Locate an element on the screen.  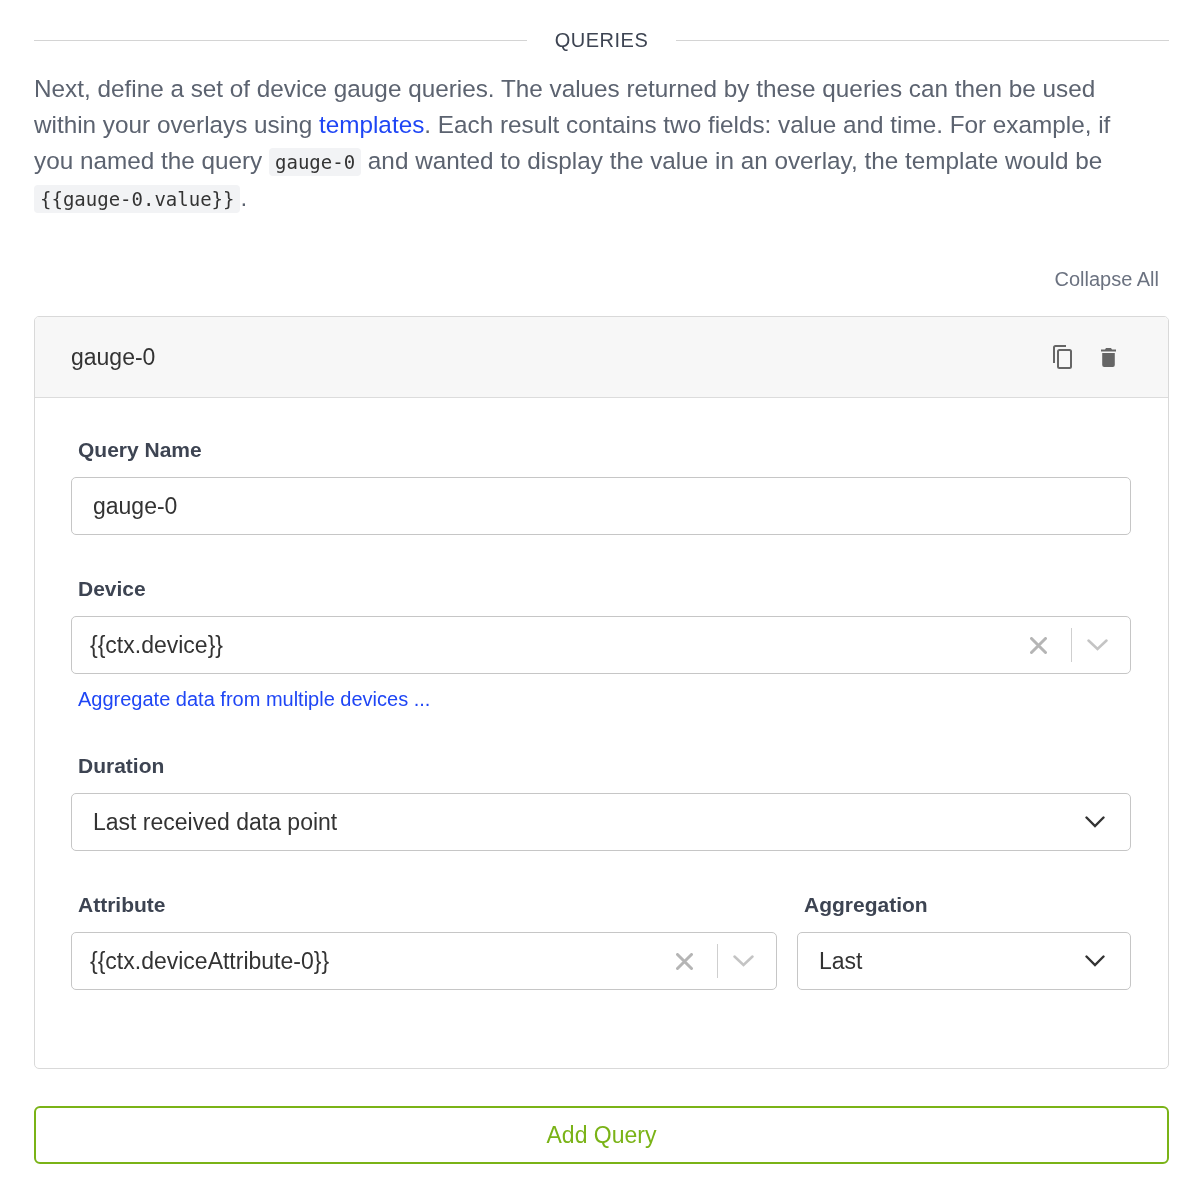
code-snippet: gauge-0 is located at coordinates (315, 162).